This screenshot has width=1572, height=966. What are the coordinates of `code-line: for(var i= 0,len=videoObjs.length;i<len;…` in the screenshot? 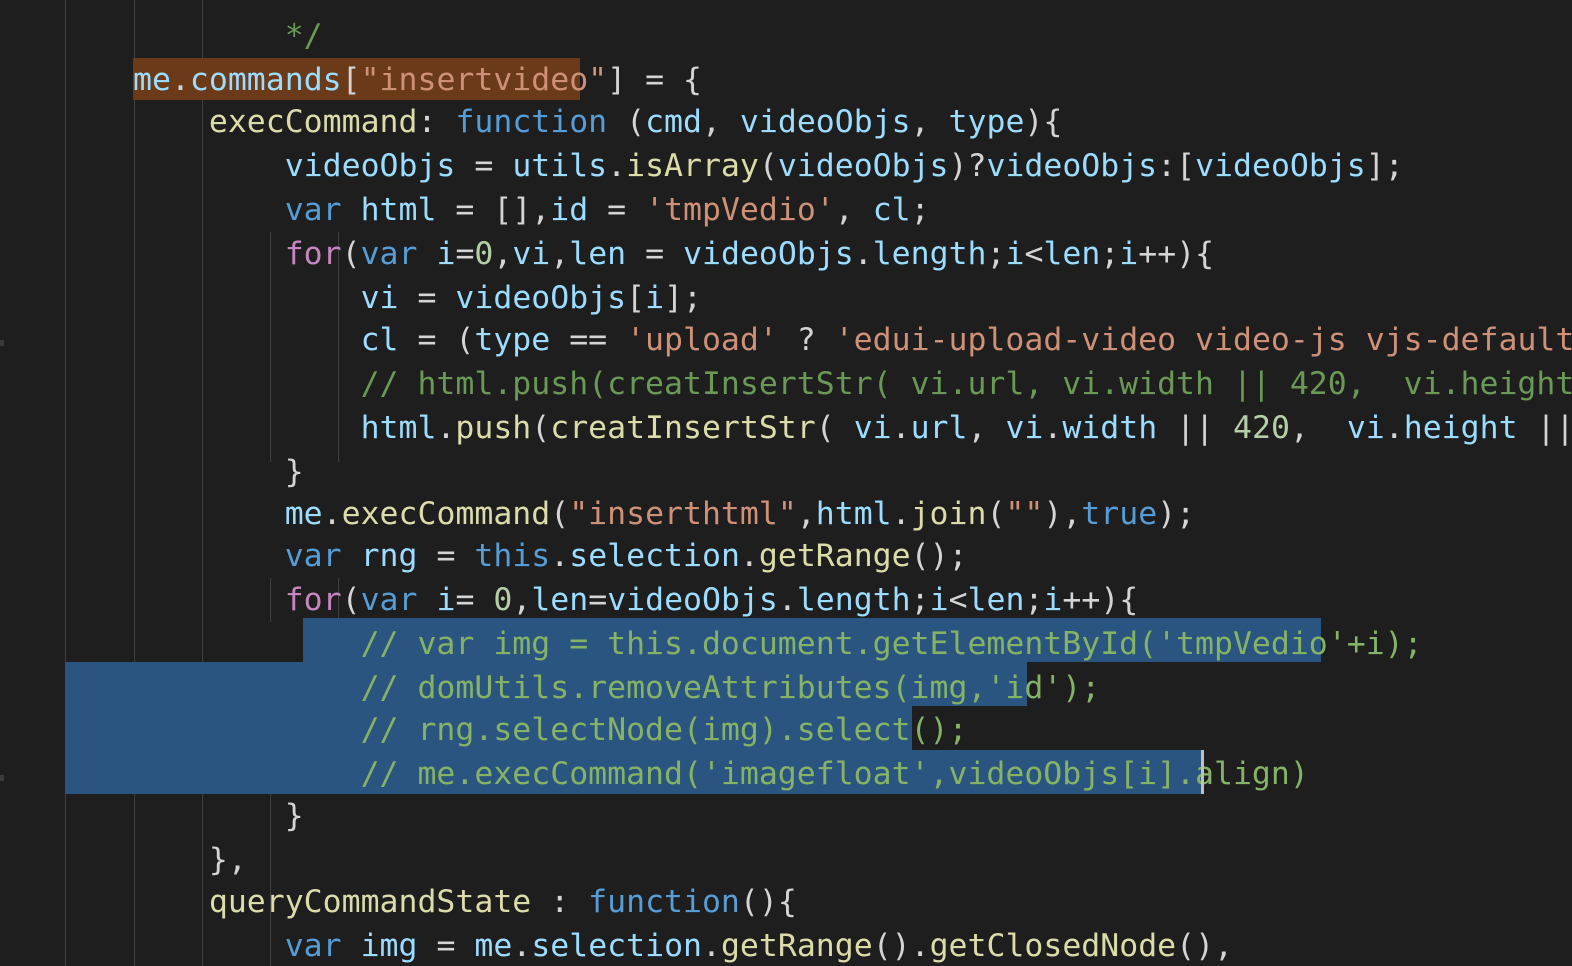 It's located at (636, 600).